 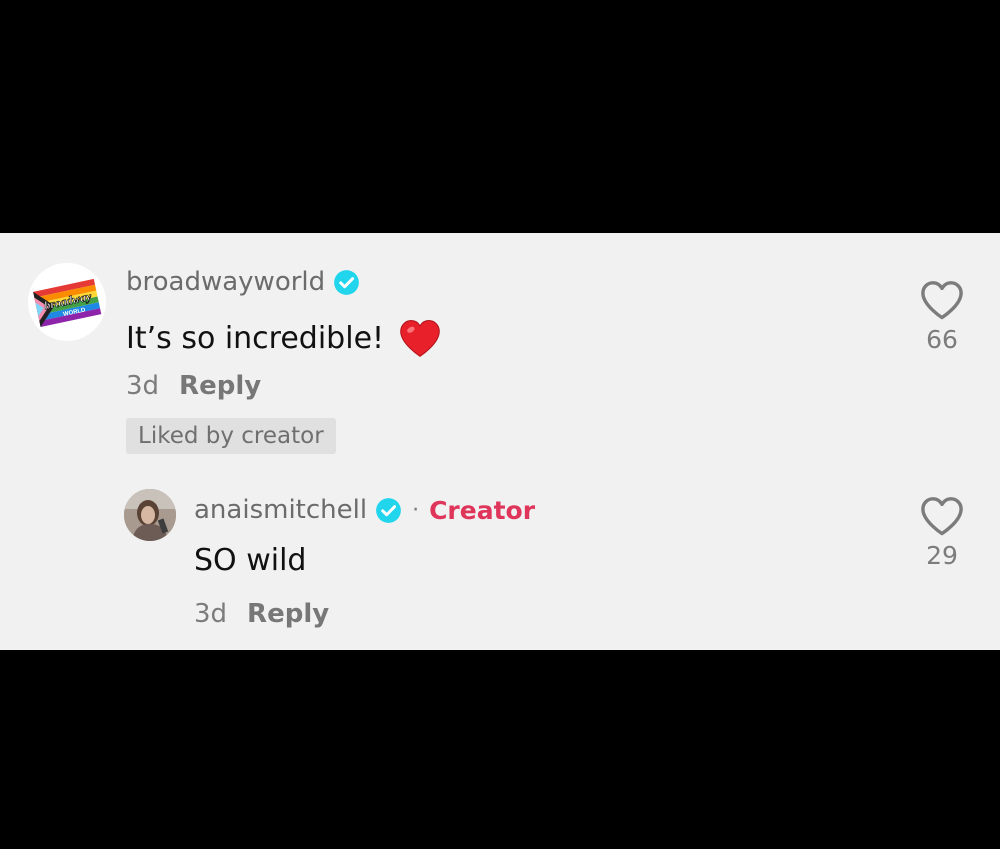 What do you see at coordinates (225, 282) in the screenshot?
I see `username-text: broadwayworld` at bounding box center [225, 282].